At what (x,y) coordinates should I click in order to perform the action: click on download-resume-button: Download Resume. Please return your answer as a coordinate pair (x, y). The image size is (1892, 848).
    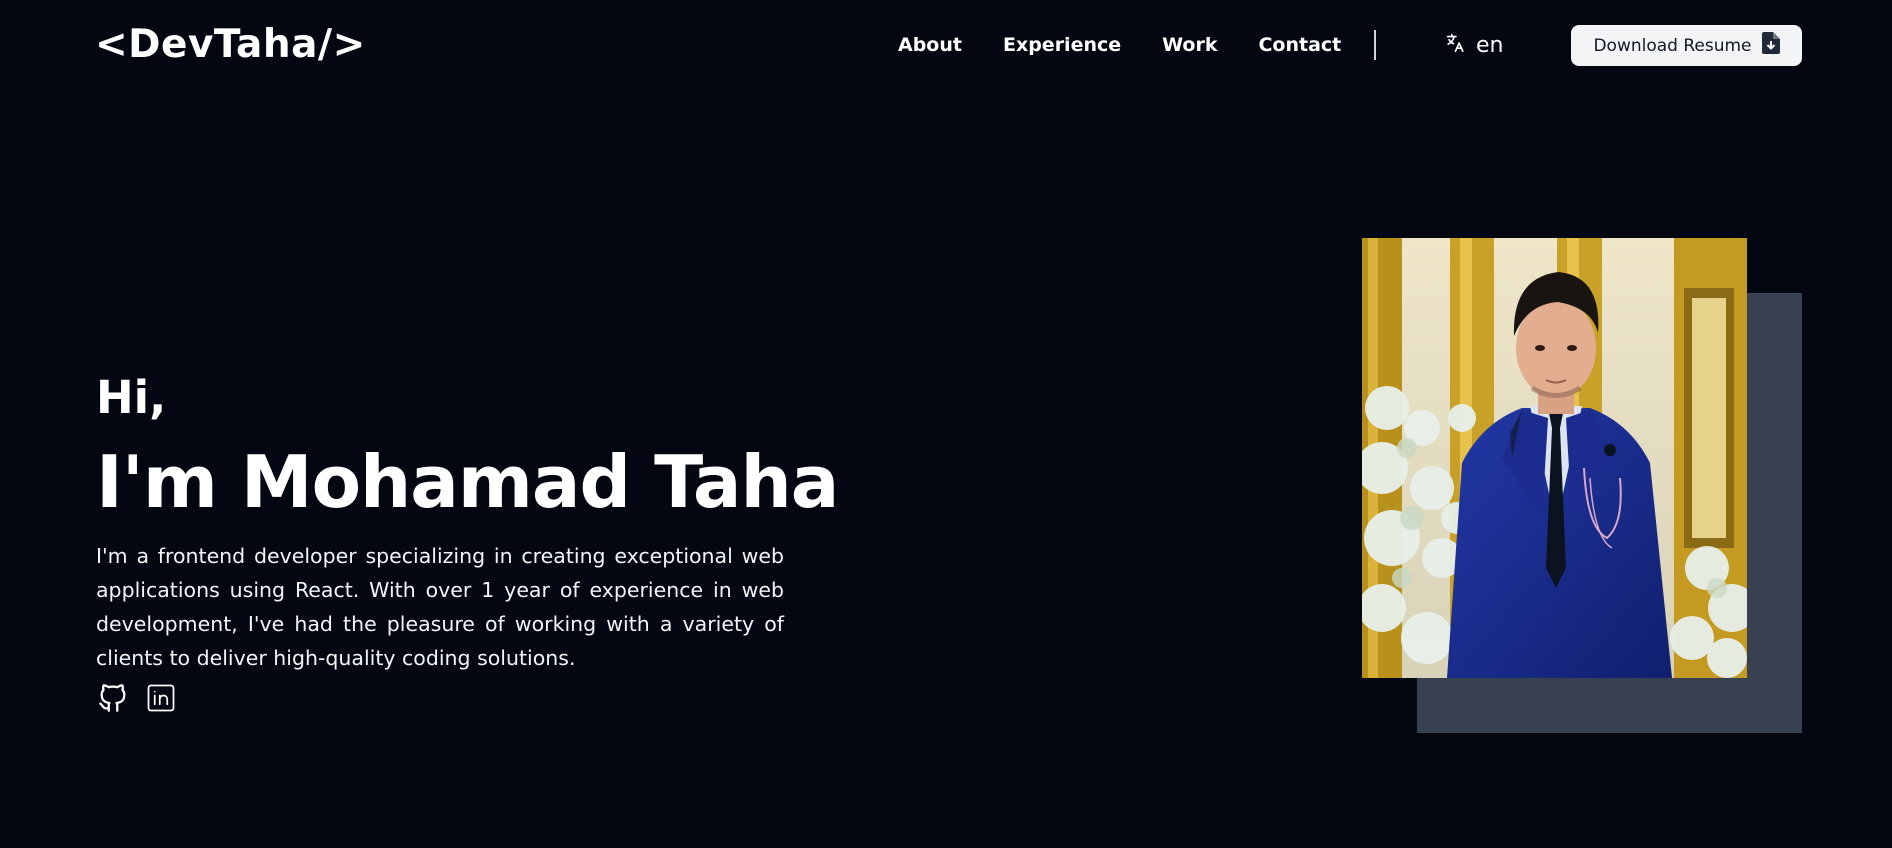
    Looking at the image, I should click on (1686, 45).